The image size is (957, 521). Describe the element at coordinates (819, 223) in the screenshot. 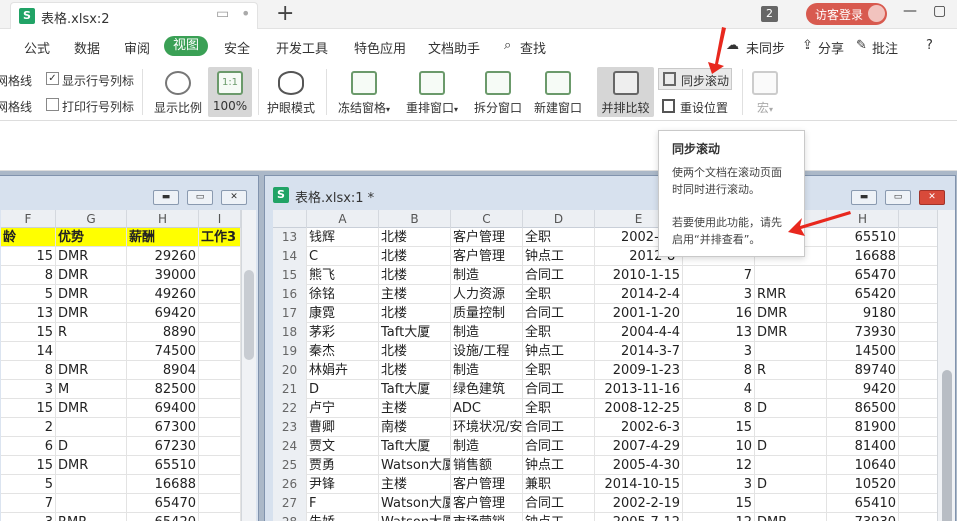

I see `red-arrow-left` at that location.